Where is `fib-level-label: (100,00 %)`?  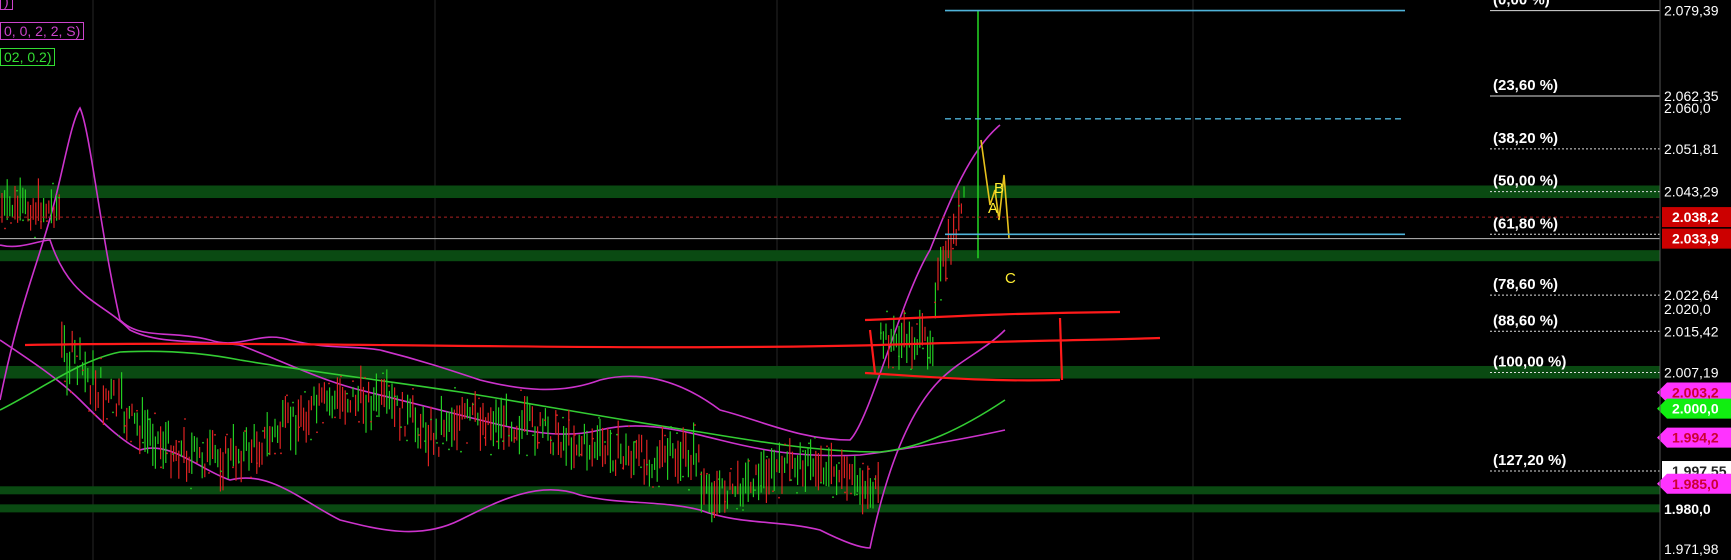 fib-level-label: (100,00 %) is located at coordinates (1529, 362).